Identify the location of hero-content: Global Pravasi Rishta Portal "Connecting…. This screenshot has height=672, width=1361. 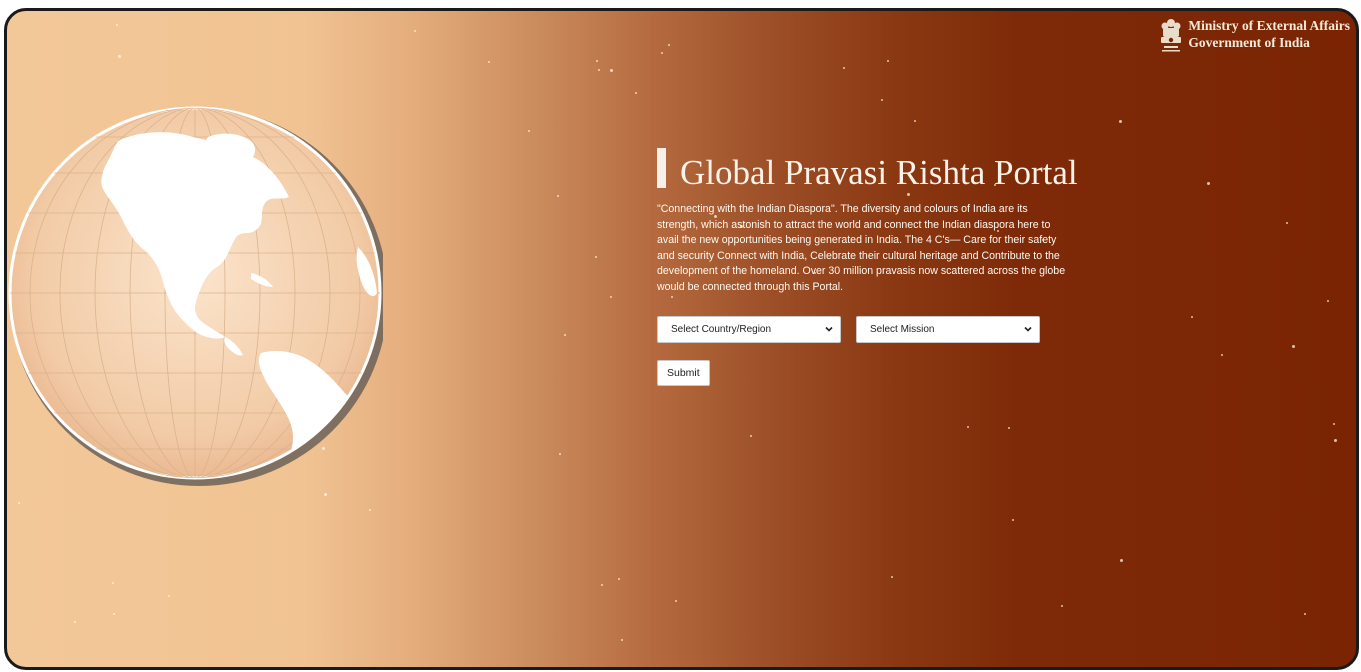
(877, 266).